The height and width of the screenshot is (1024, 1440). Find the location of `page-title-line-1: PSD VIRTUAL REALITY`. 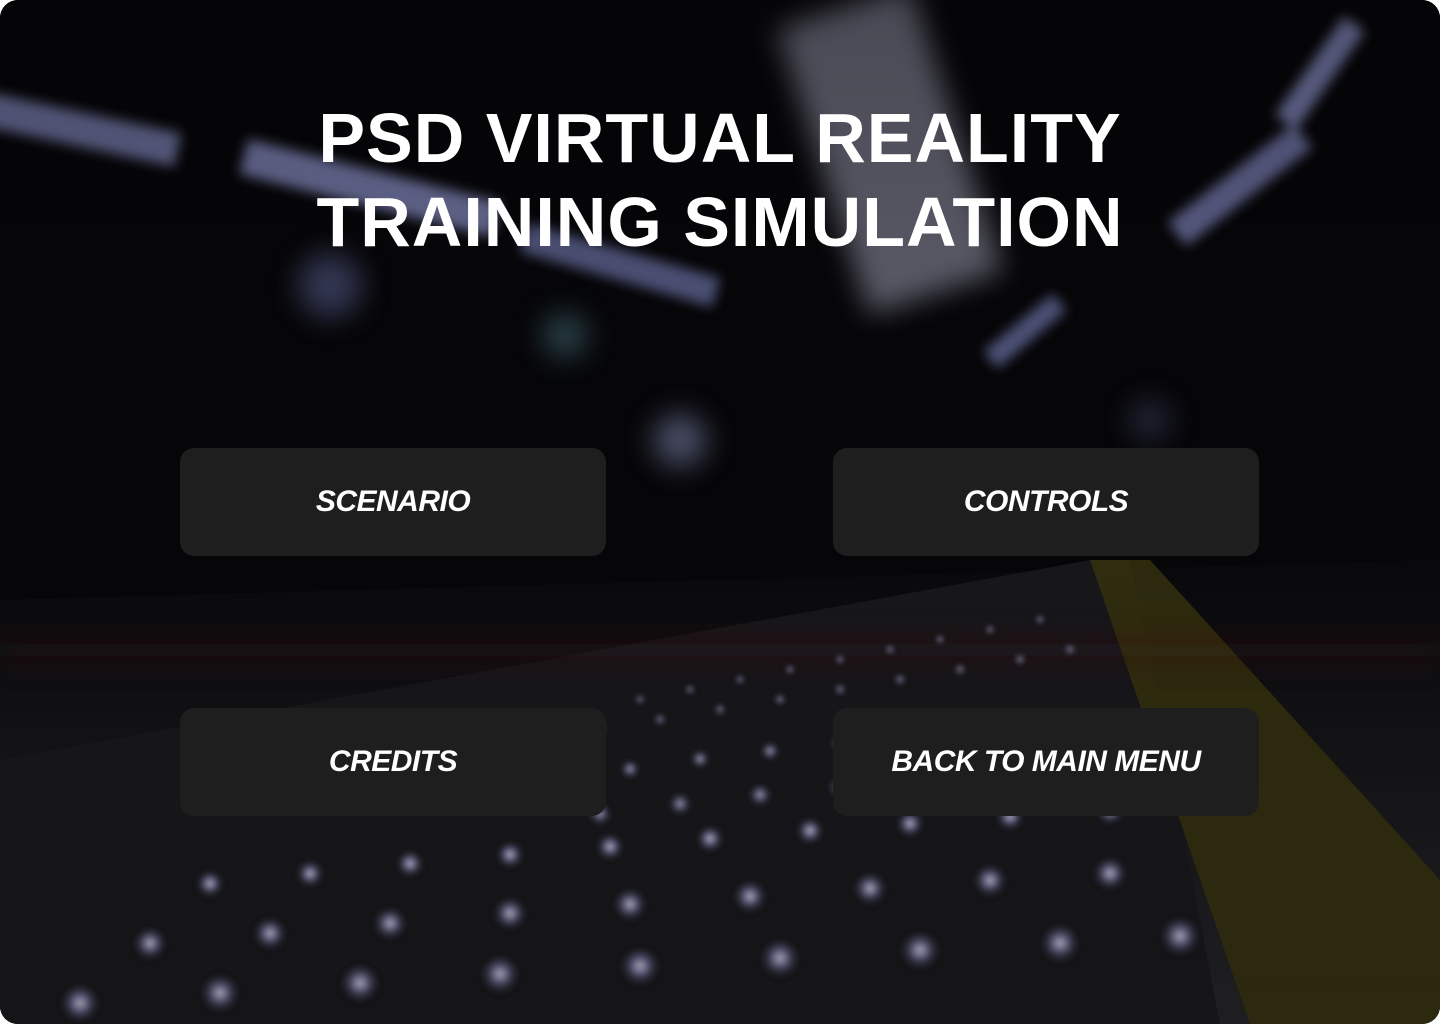

page-title-line-1: PSD VIRTUAL REALITY is located at coordinates (720, 138).